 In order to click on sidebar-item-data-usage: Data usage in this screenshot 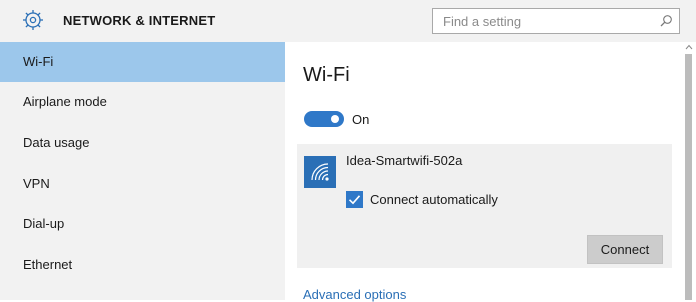, I will do `click(142, 143)`.